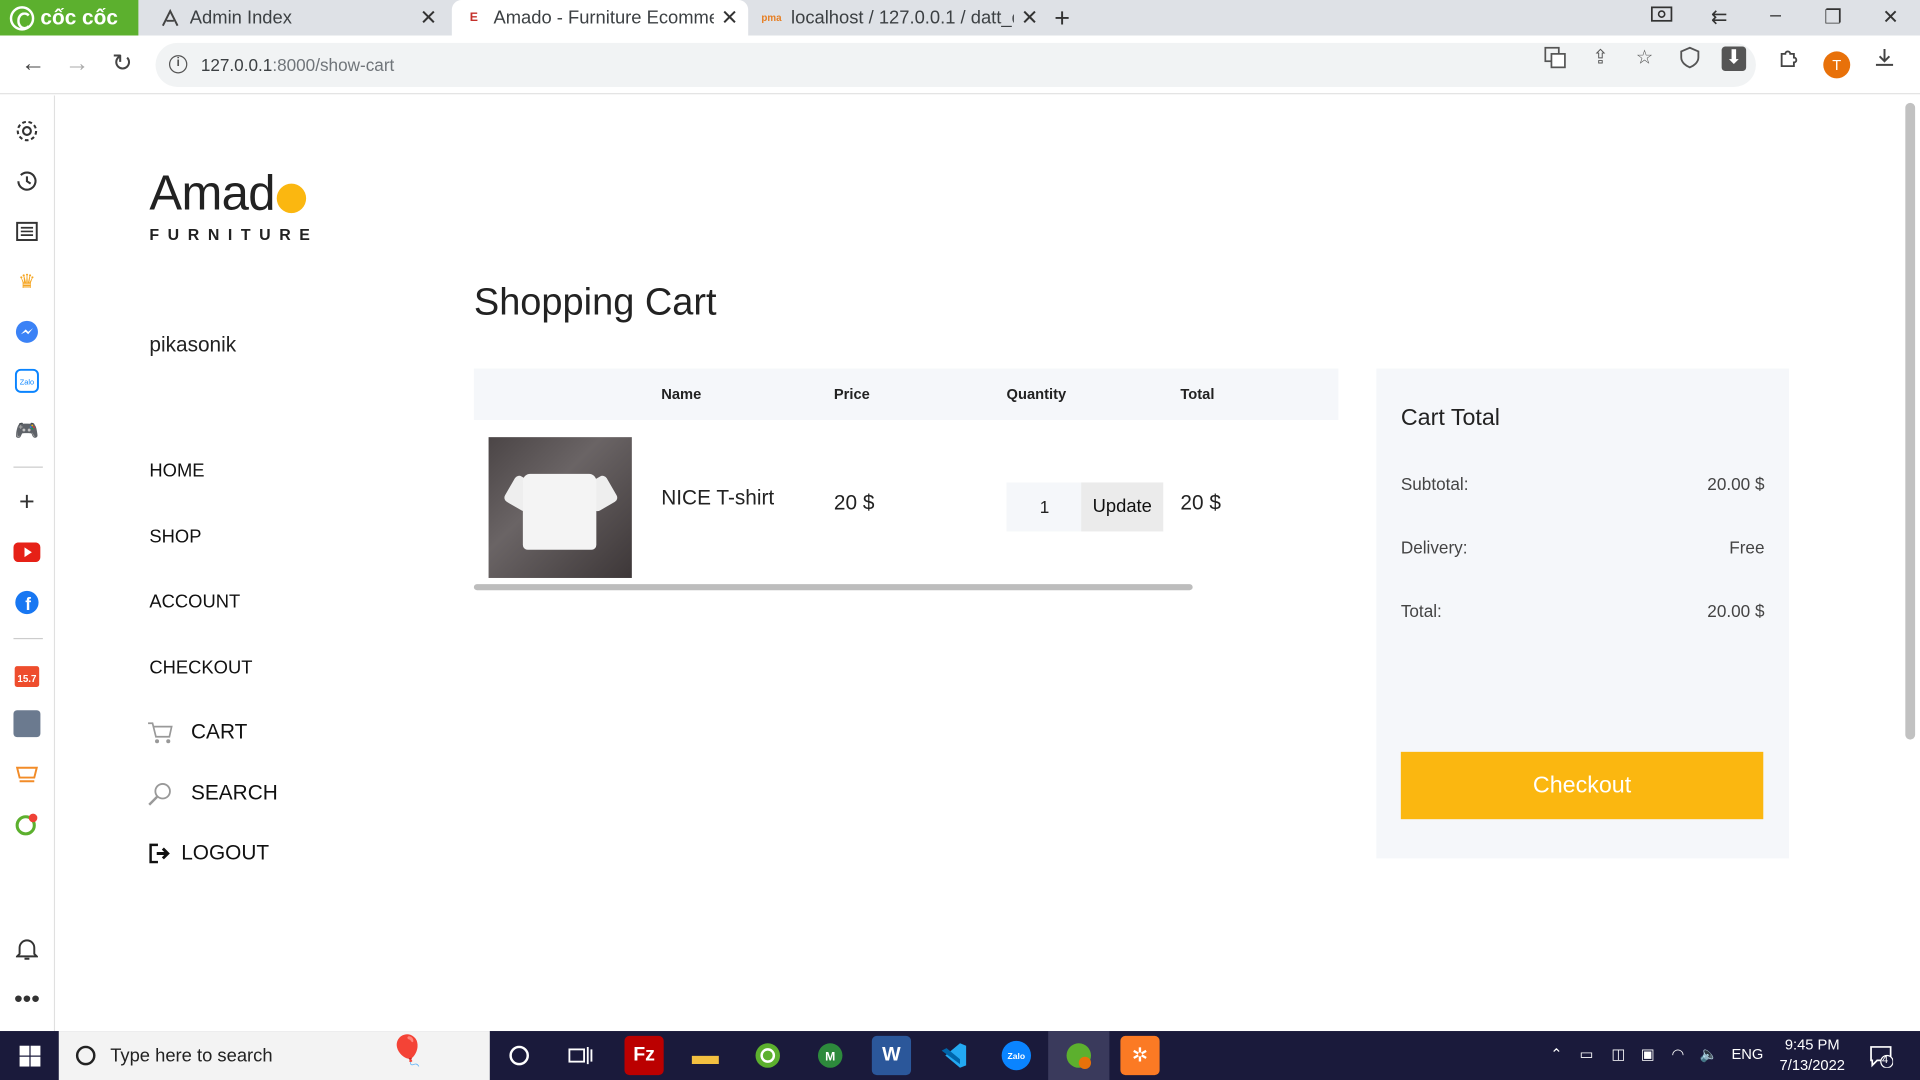 This screenshot has height=1080, width=1920. I want to click on profile-avatar: T, so click(1837, 65).